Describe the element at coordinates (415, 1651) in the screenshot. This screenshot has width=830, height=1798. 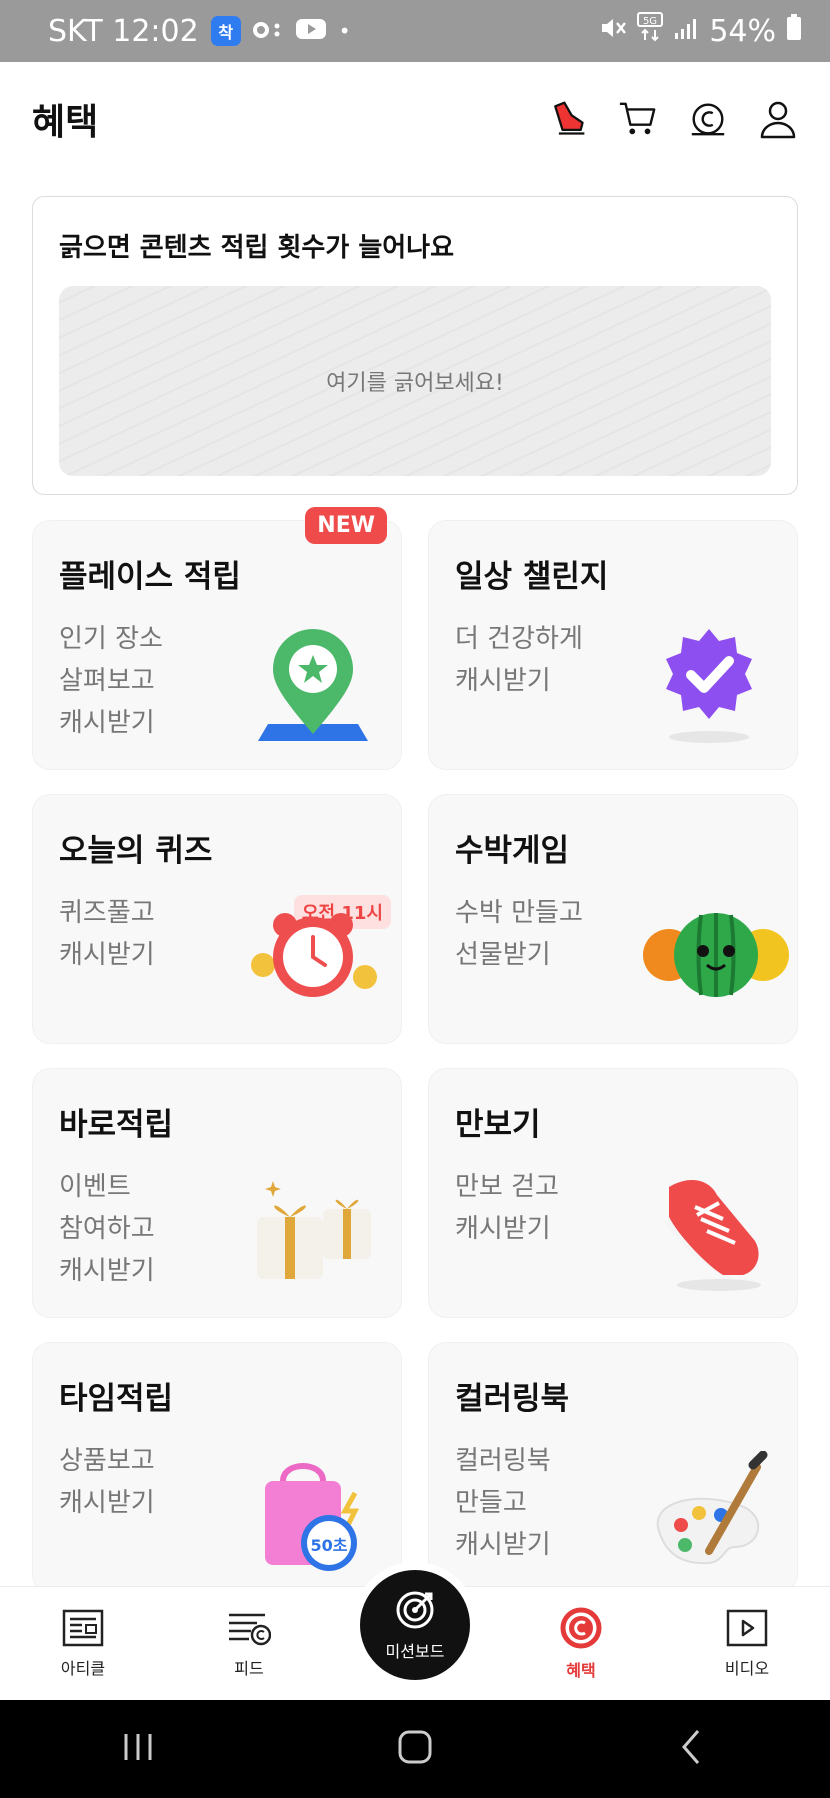
I see `mission-board-label: 미션보드` at that location.